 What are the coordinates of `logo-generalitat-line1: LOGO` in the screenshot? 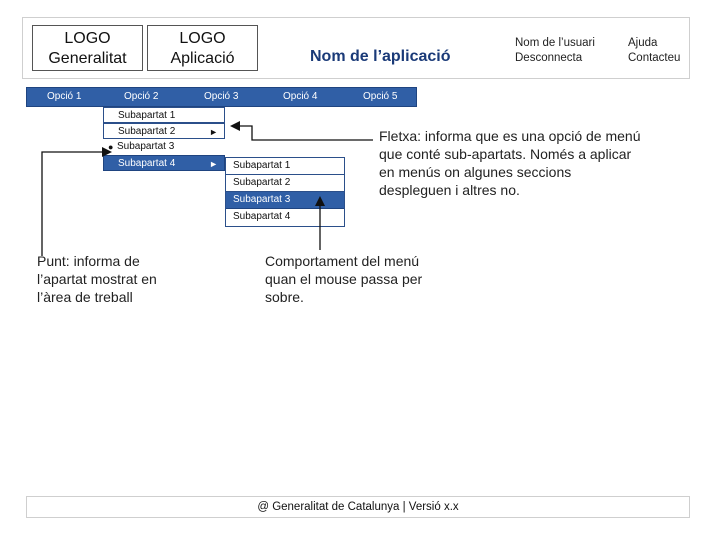 It's located at (87, 38).